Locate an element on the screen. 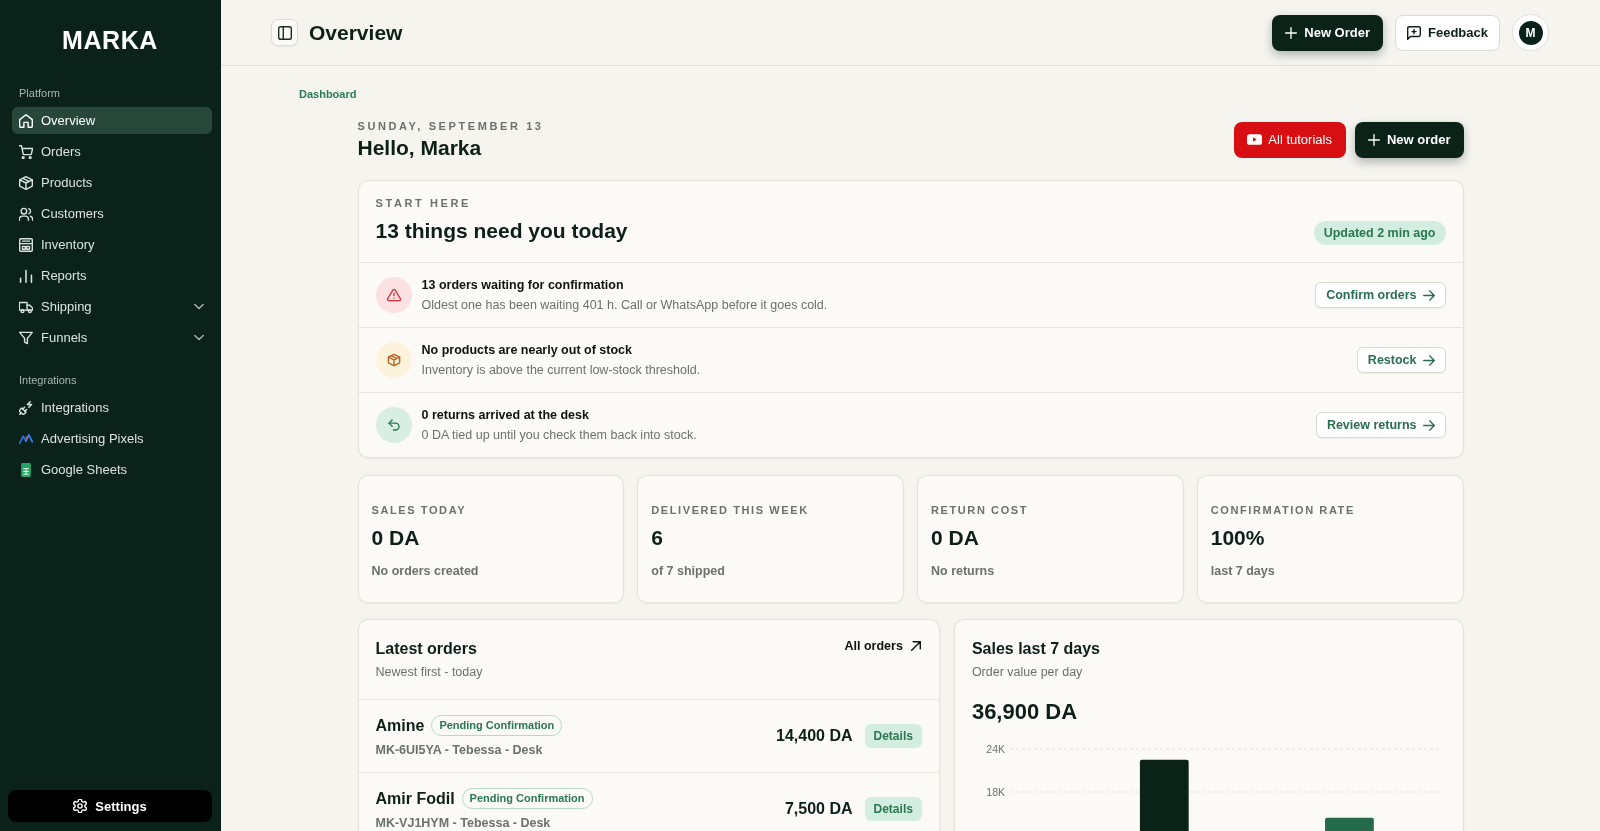 The image size is (1600, 831). card-title: 13 things need you today is located at coordinates (501, 231).